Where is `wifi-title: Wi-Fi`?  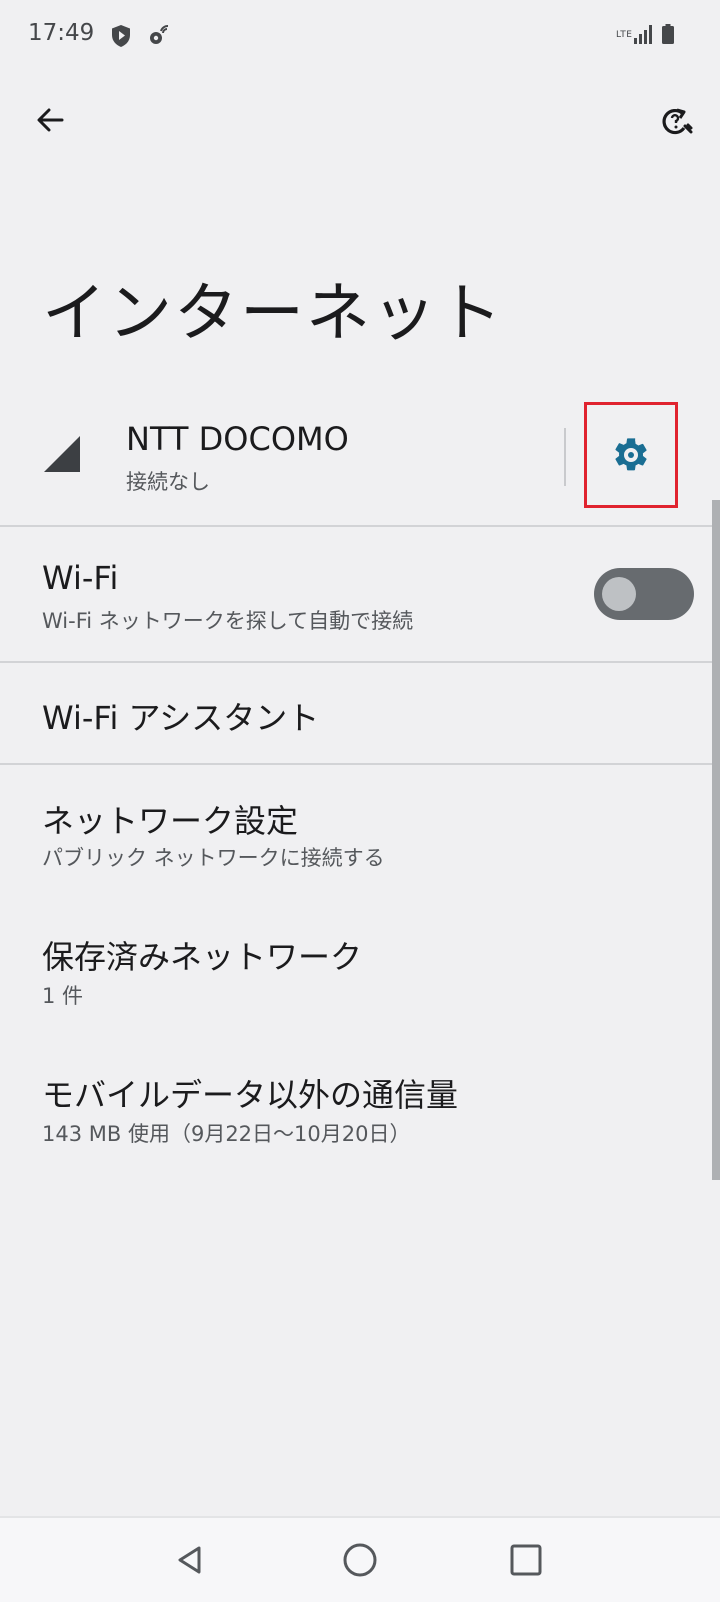
wifi-title: Wi-Fi is located at coordinates (80, 578).